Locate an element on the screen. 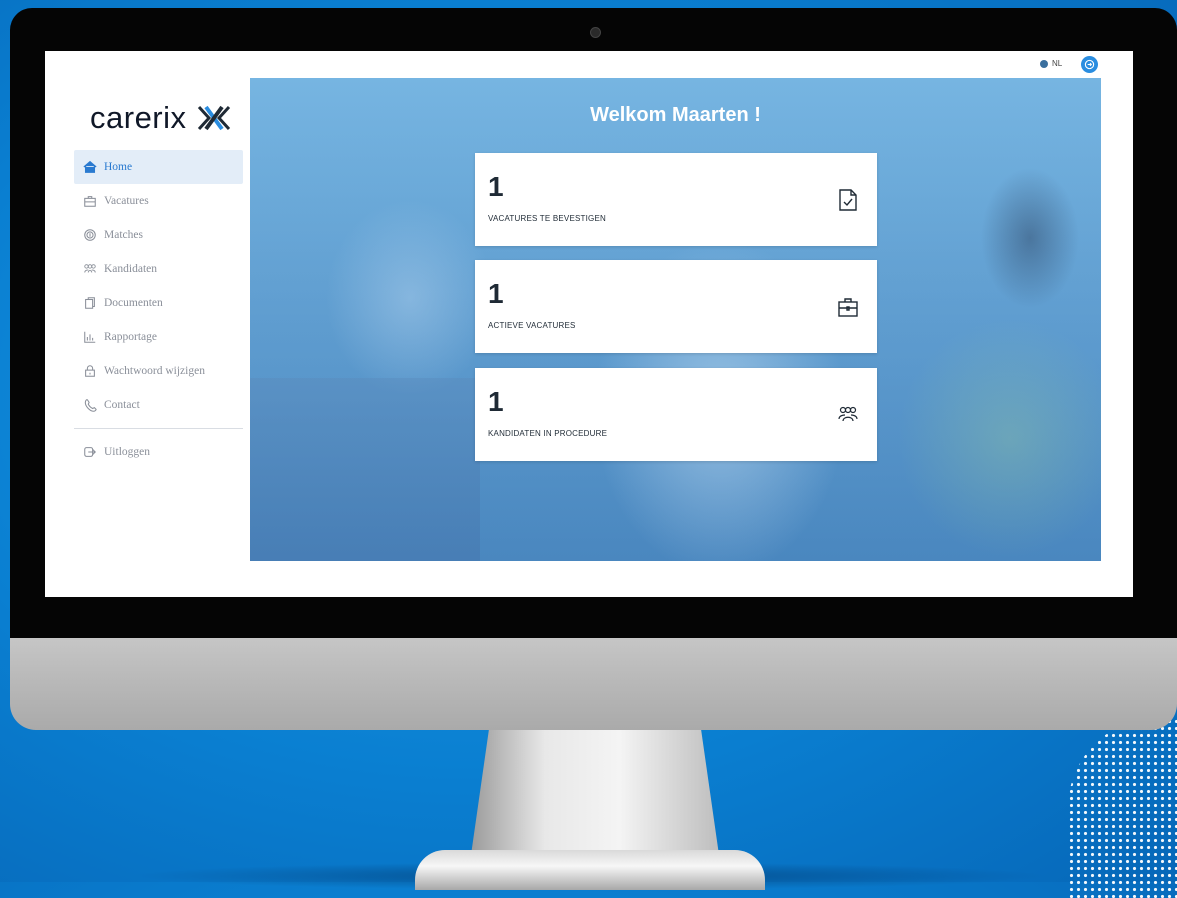 The height and width of the screenshot is (898, 1177). camera-icon is located at coordinates (595, 32).